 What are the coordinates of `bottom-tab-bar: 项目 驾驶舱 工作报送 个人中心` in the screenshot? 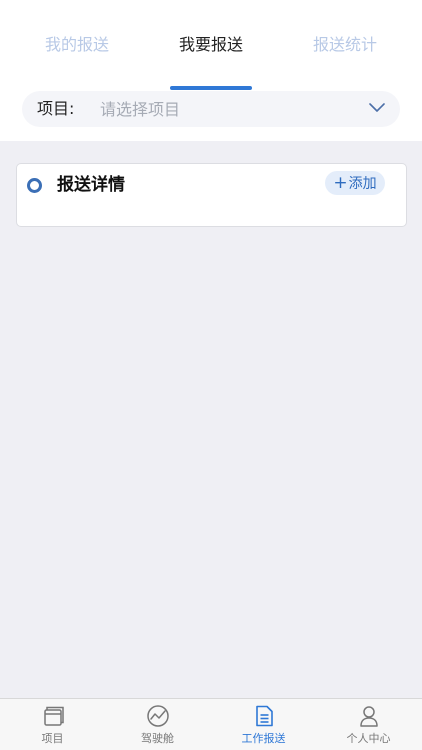 It's located at (211, 724).